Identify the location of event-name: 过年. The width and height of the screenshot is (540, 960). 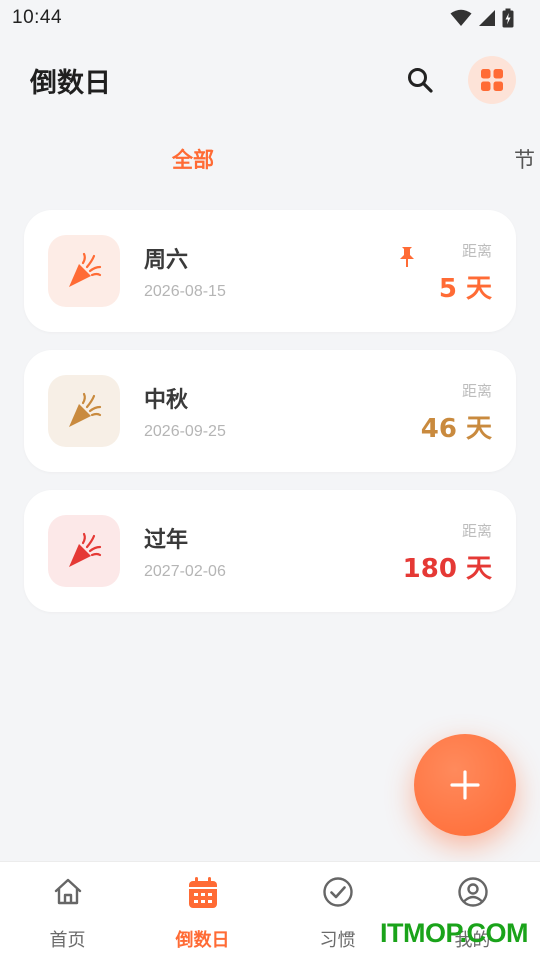
(166, 540).